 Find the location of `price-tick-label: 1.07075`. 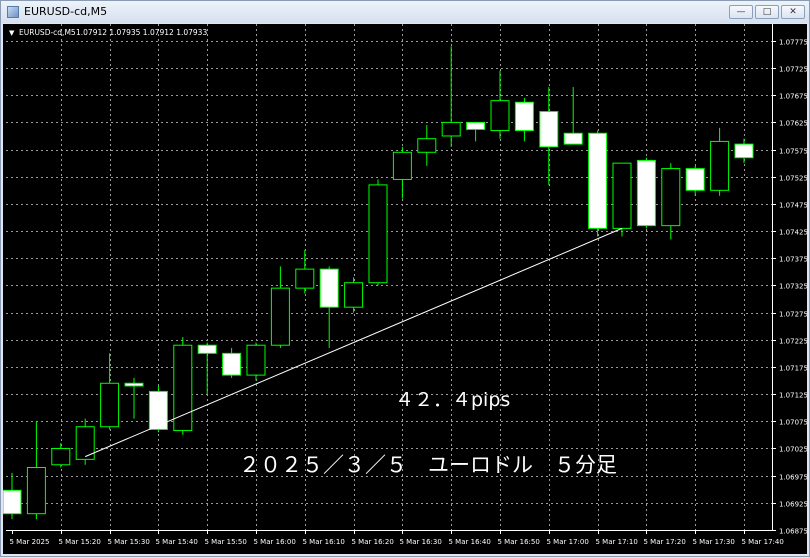

price-tick-label: 1.07075 is located at coordinates (793, 423).